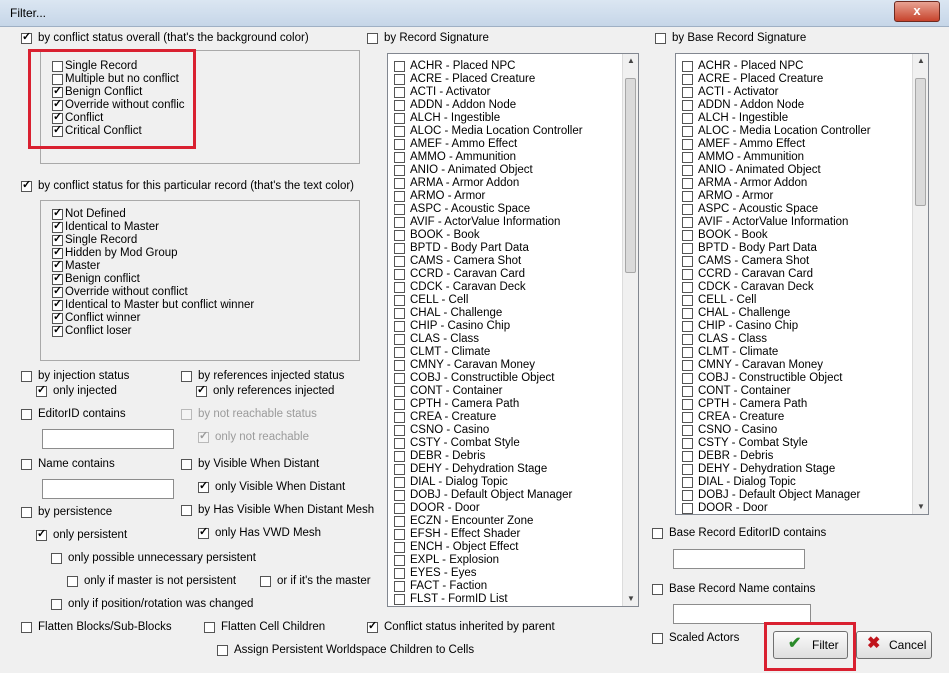  Describe the element at coordinates (508, 196) in the screenshot. I see `record-signature-item: ARMO - Armor` at that location.